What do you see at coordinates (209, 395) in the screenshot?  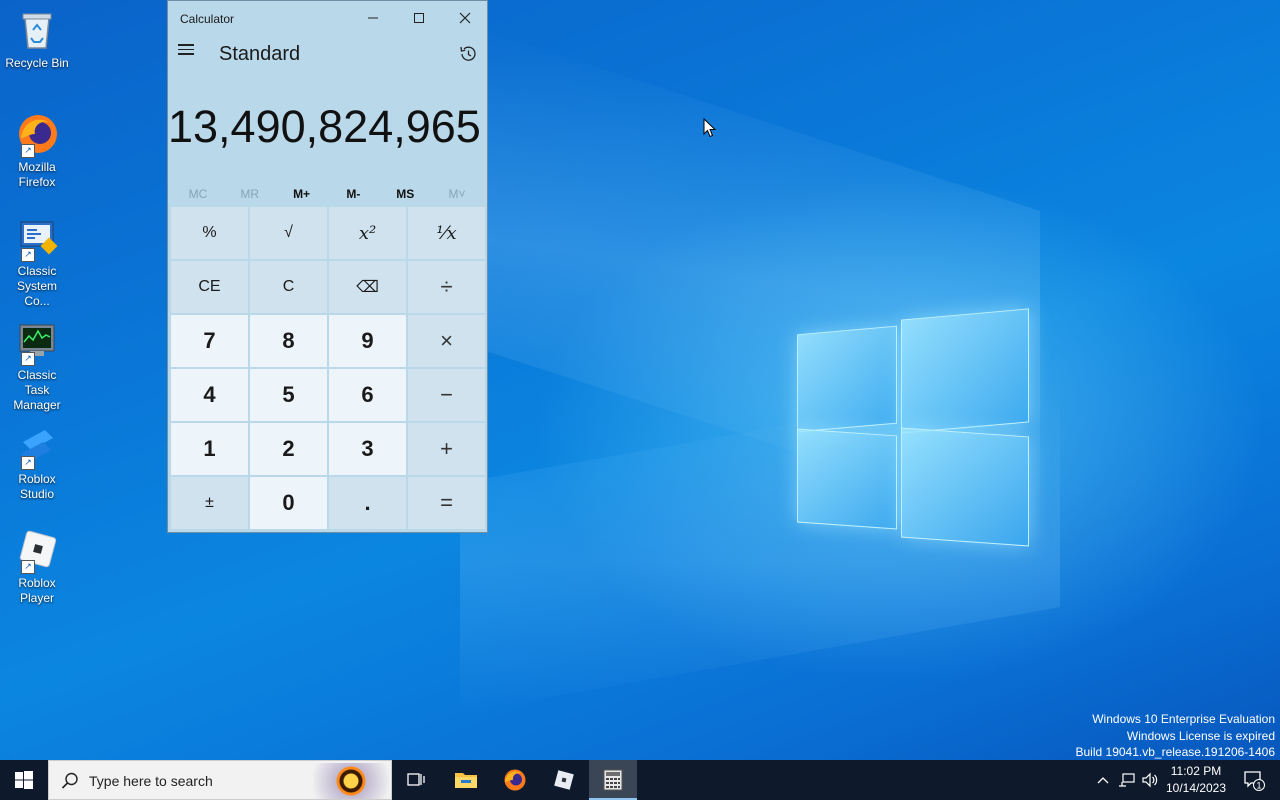 I see `digit-4-button: 4` at bounding box center [209, 395].